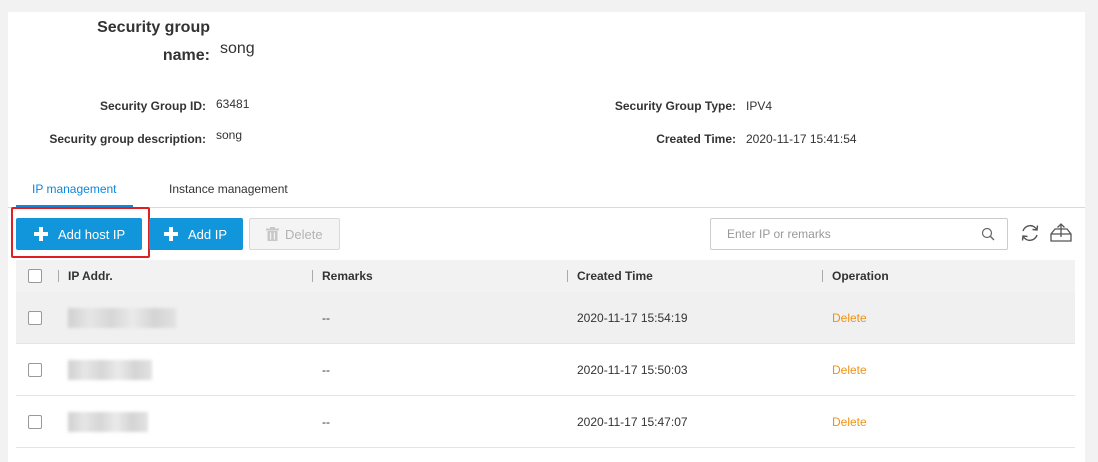 This screenshot has width=1098, height=462. I want to click on table-header: IP Addr. Remarks Created Time Operation, so click(545, 276).